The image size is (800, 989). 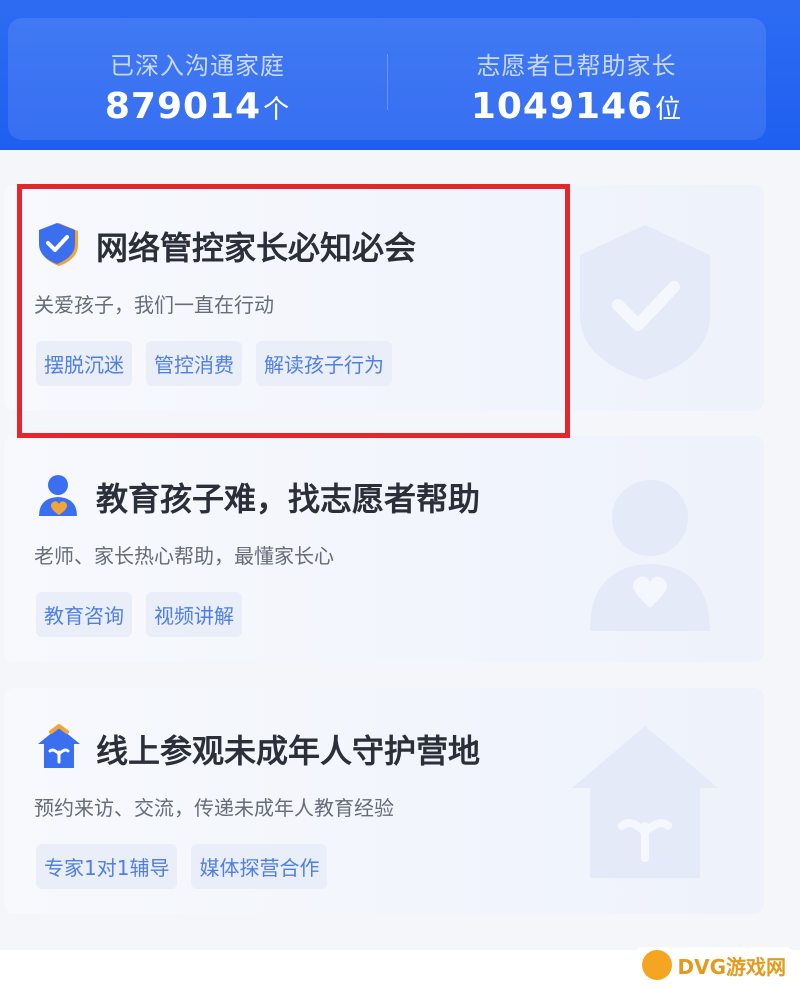 What do you see at coordinates (194, 363) in the screenshot?
I see `tag-spending-control: 管控消费` at bounding box center [194, 363].